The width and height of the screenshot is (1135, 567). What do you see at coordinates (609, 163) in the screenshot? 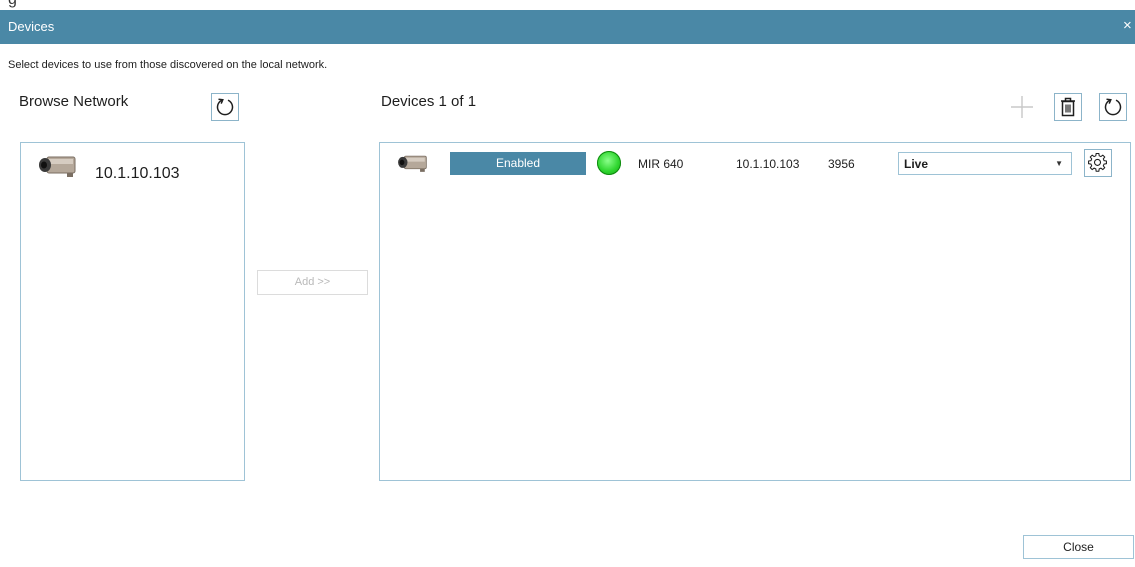
I see `status-indicator` at bounding box center [609, 163].